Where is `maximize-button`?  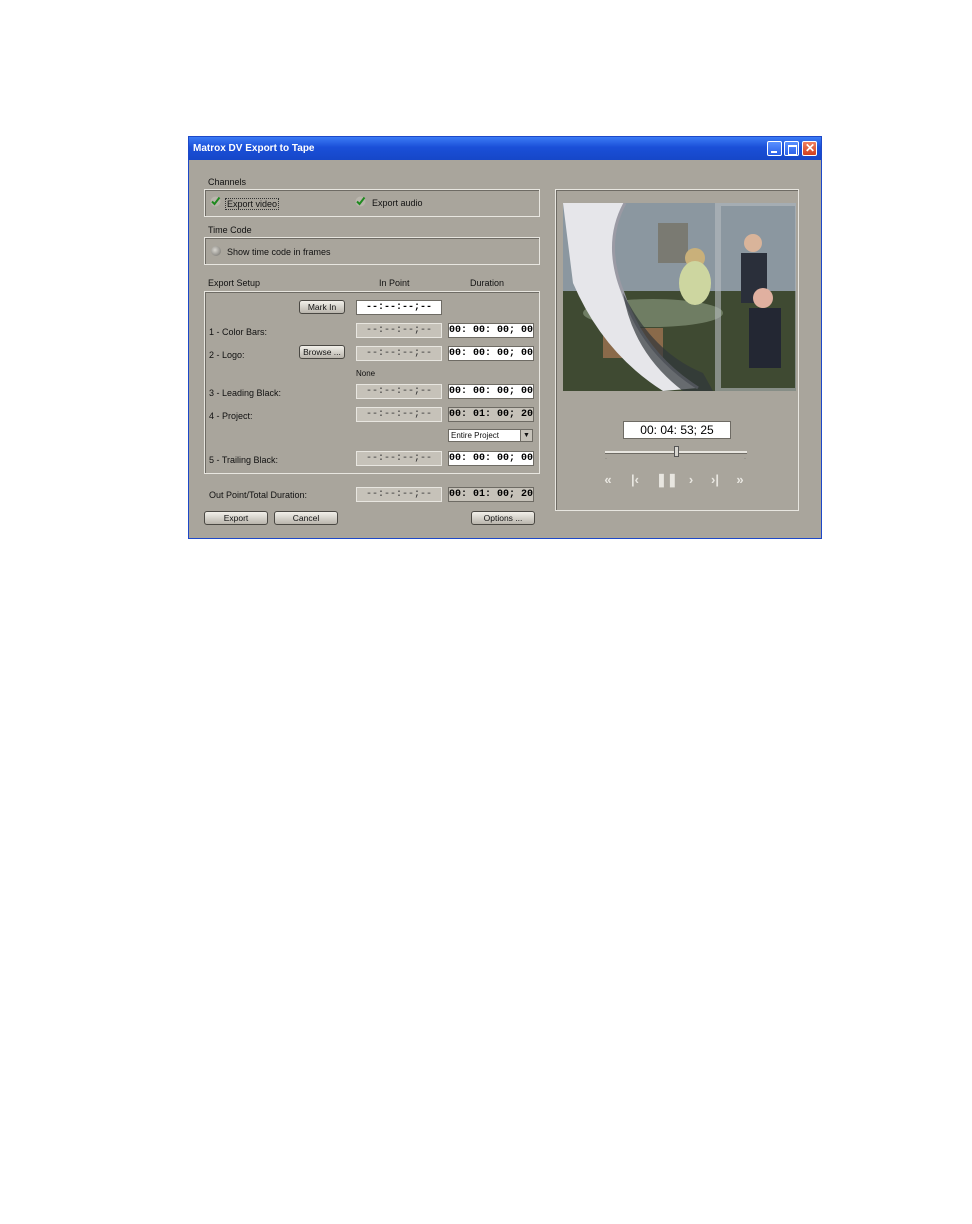
maximize-button is located at coordinates (791, 148).